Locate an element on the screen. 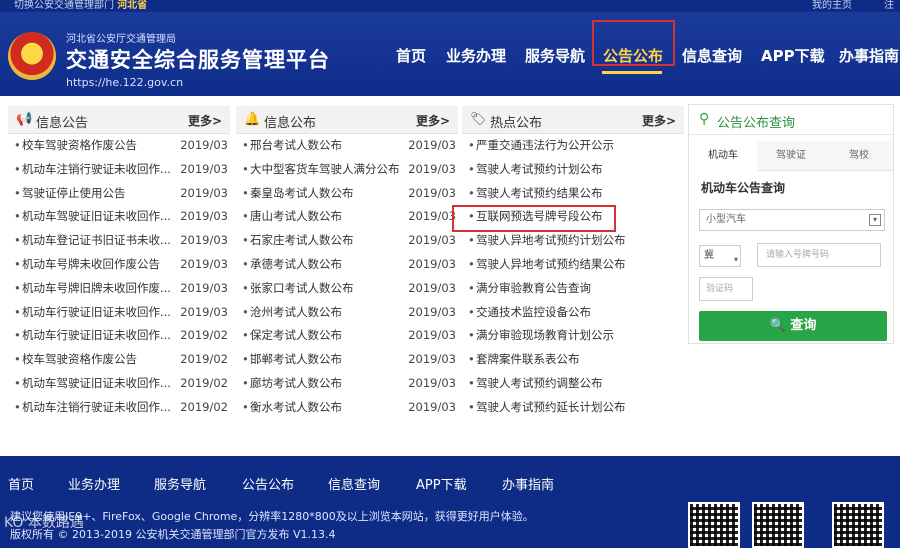 The height and width of the screenshot is (548, 900). list-item: • 承德考试人数公布 2019/03 is located at coordinates (347, 265).